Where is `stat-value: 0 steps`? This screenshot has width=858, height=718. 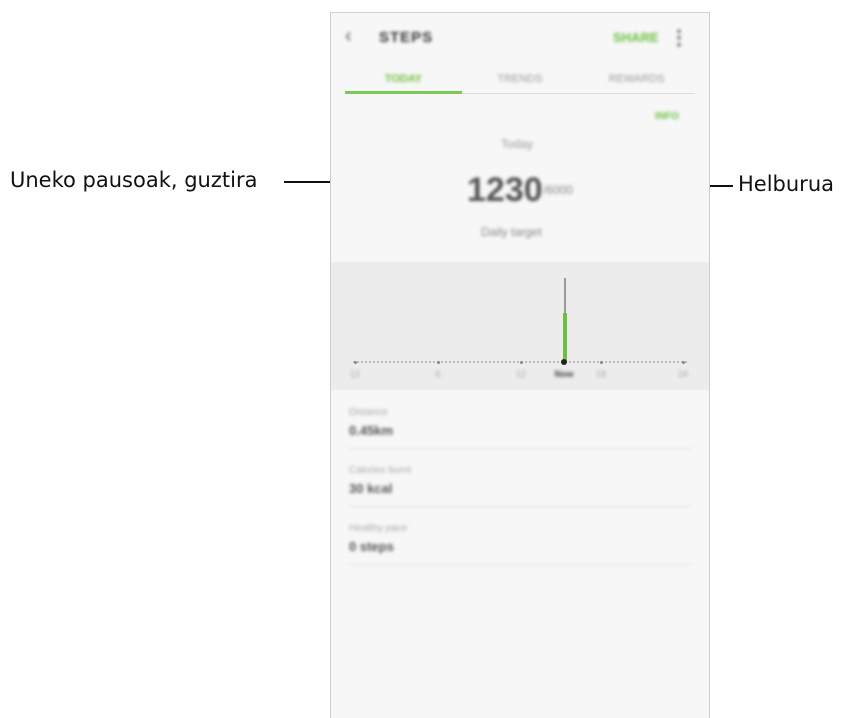 stat-value: 0 steps is located at coordinates (371, 546).